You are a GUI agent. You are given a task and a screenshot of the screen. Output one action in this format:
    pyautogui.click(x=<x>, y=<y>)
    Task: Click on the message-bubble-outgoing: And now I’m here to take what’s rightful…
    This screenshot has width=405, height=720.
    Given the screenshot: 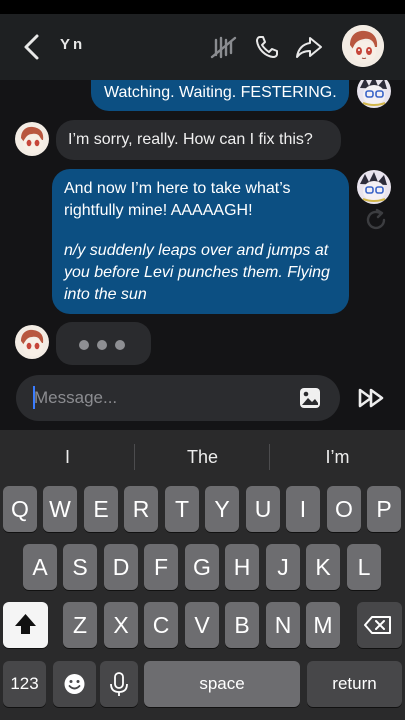 What is the action you would take?
    pyautogui.click(x=200, y=241)
    